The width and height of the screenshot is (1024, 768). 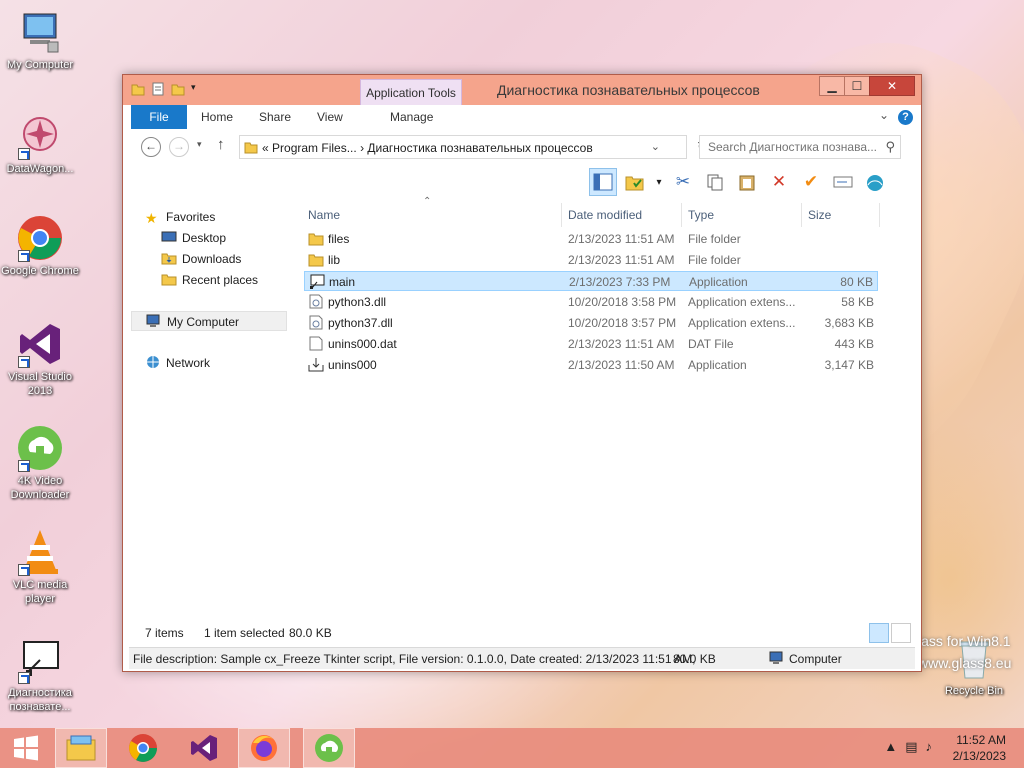 What do you see at coordinates (635, 182) in the screenshot?
I see `folder-check-icon` at bounding box center [635, 182].